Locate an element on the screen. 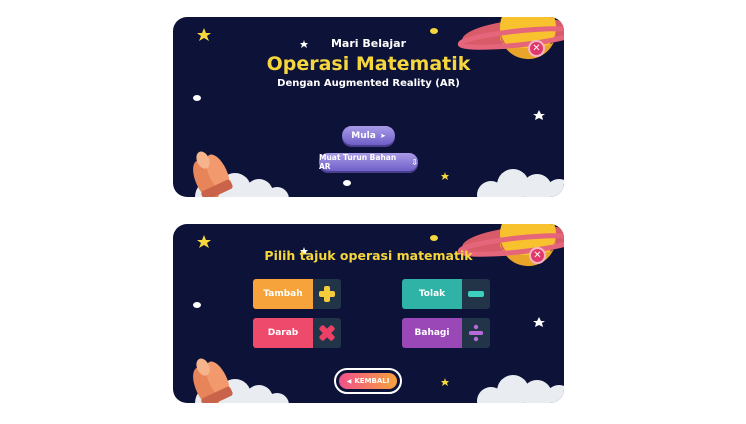 Image resolution: width=746 pixels, height=424 pixels. divide-topic-button: Bahagi is located at coordinates (446, 333).